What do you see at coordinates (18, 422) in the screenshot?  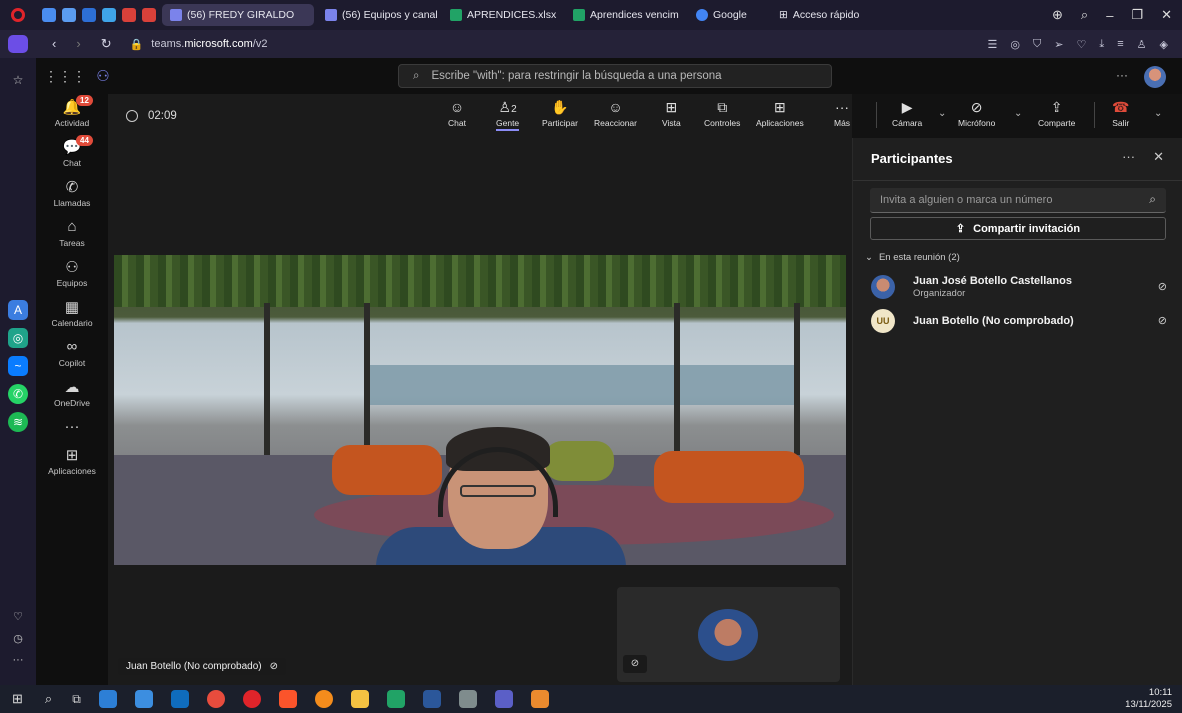 I see `spotify-icon: ≋` at bounding box center [18, 422].